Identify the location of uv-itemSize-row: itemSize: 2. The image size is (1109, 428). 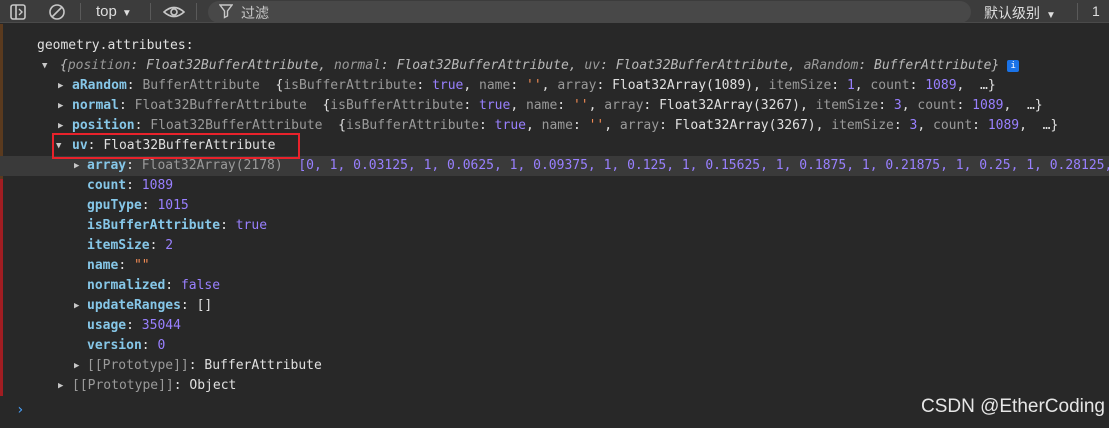
(130, 245).